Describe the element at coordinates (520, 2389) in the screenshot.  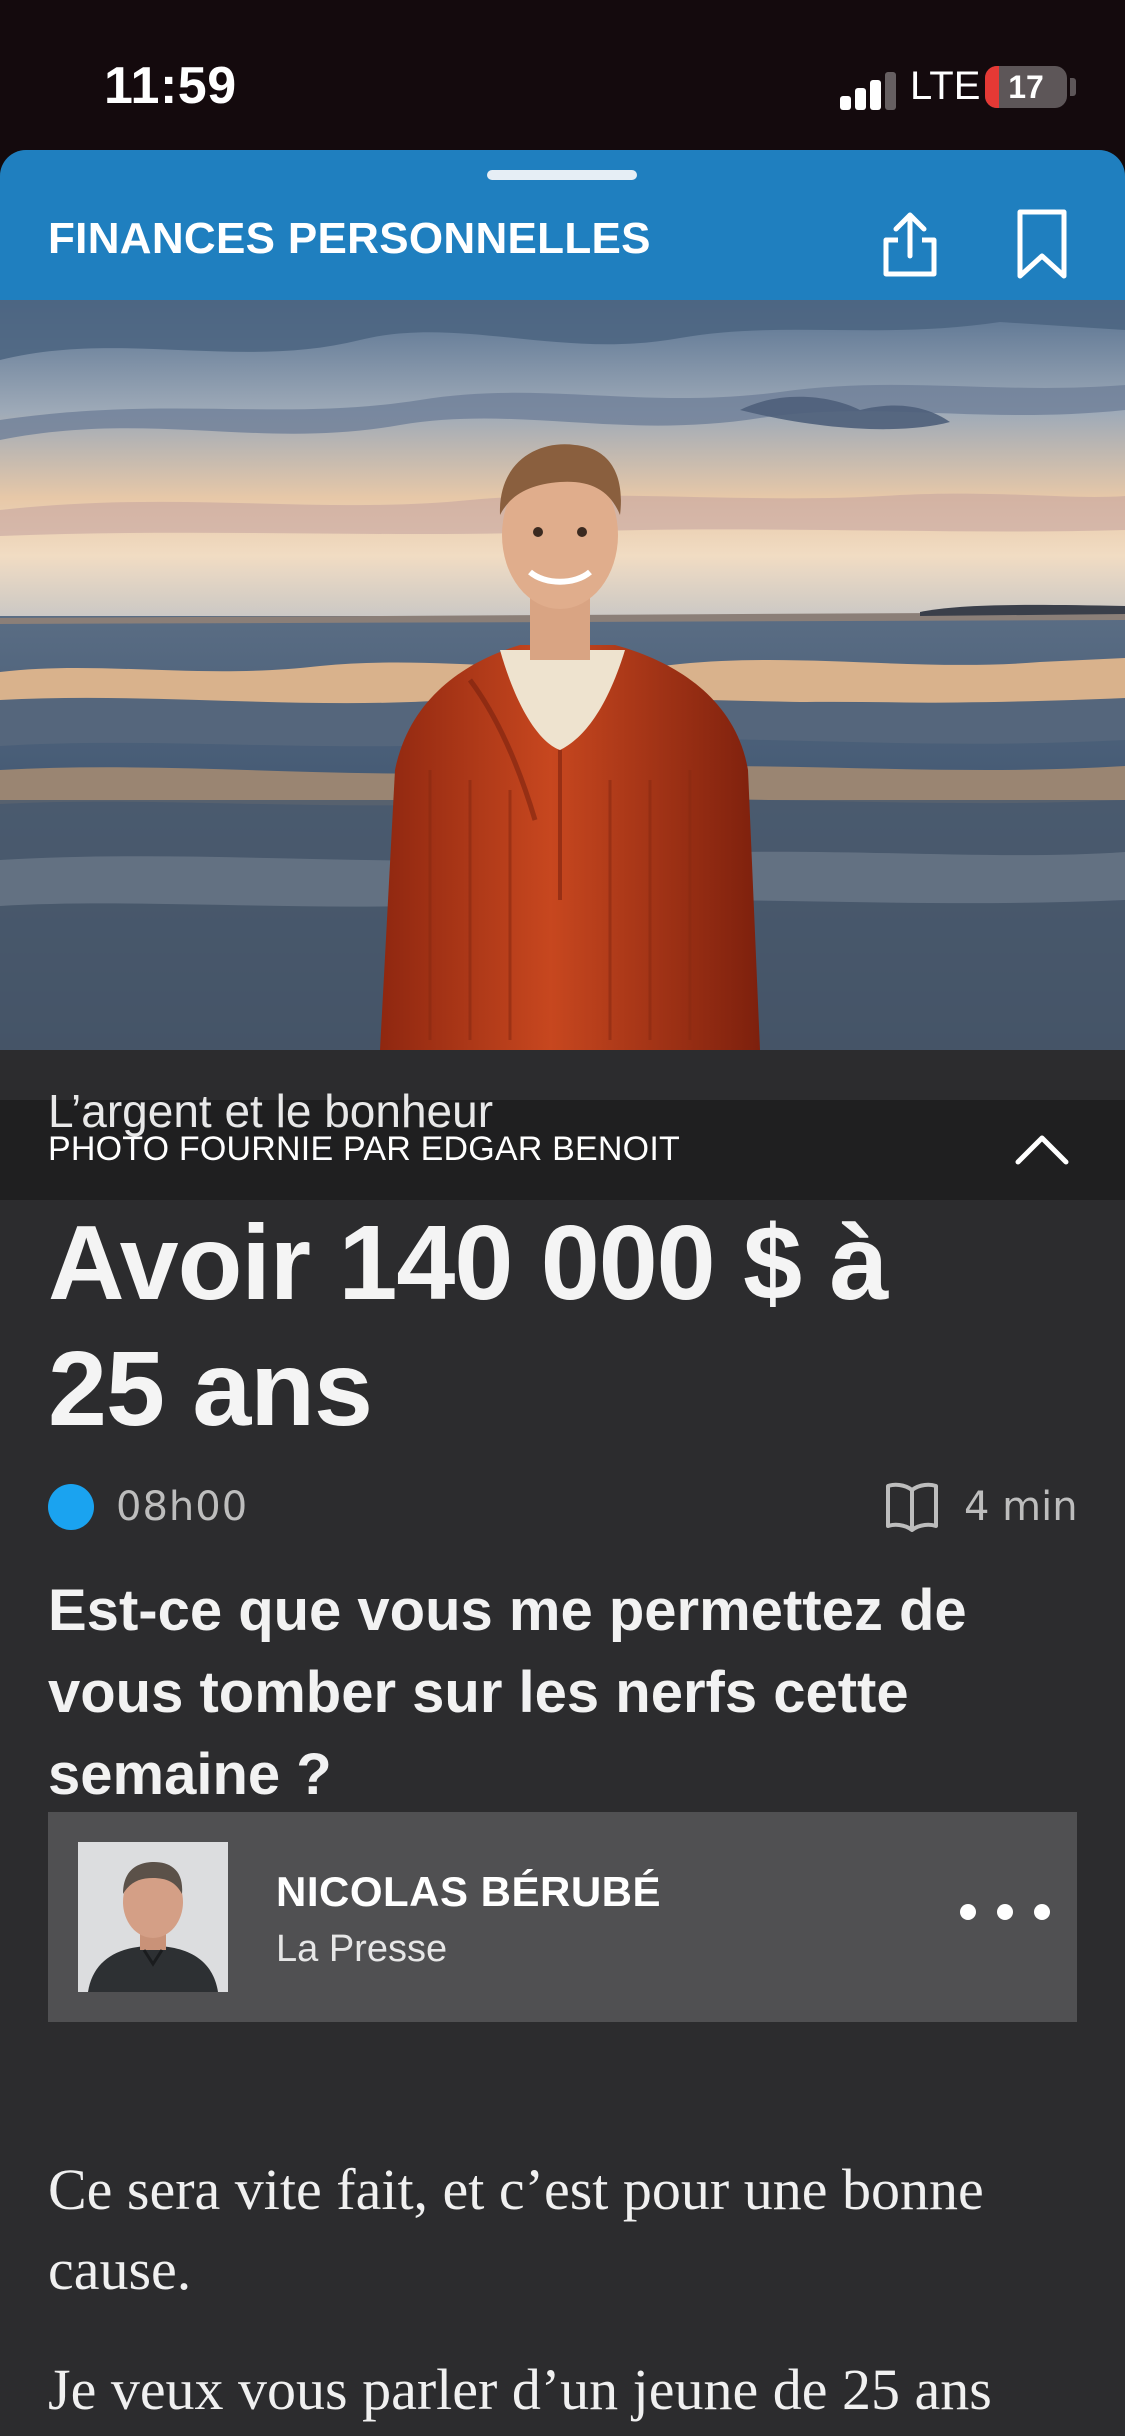
I see `body-paragraph: Je veux vous parler d’un jeune de 25 ans` at that location.